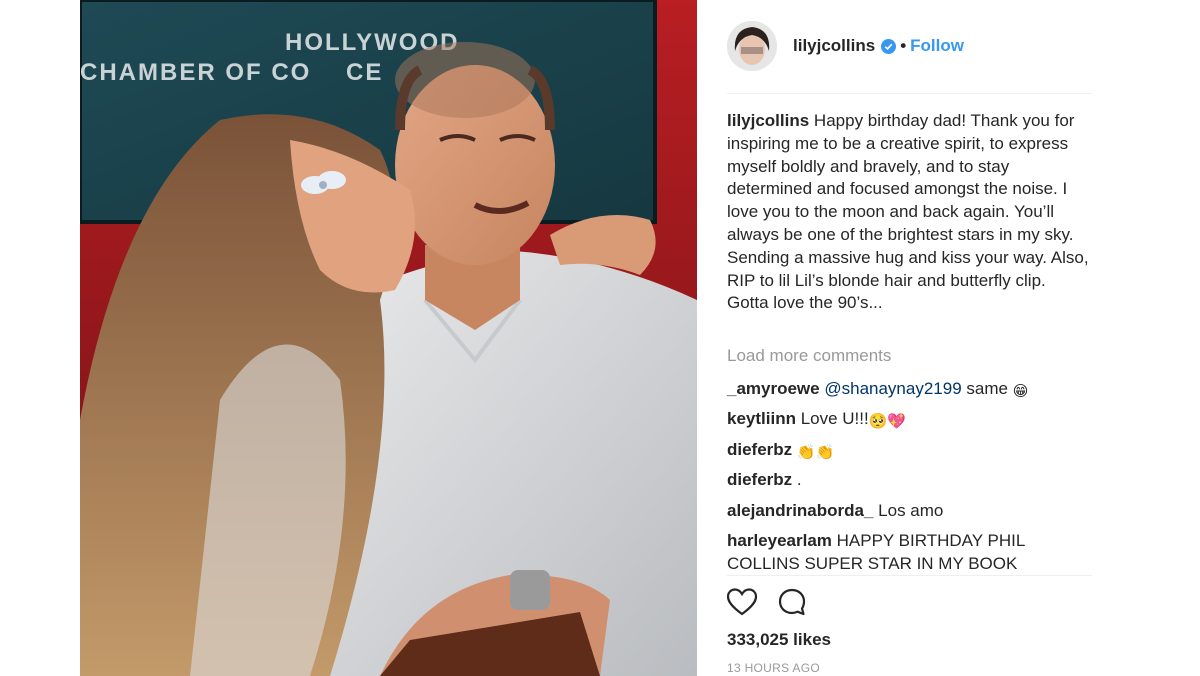  Describe the element at coordinates (987, 388) in the screenshot. I see `comment-text: same` at that location.